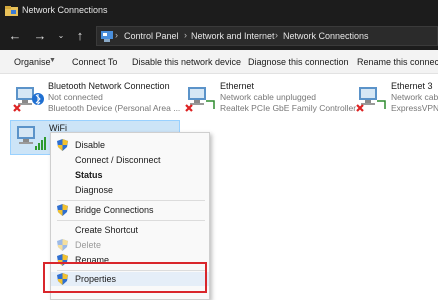  What do you see at coordinates (414, 108) in the screenshot?
I see `adapter-device: ExpressVPN` at bounding box center [414, 108].